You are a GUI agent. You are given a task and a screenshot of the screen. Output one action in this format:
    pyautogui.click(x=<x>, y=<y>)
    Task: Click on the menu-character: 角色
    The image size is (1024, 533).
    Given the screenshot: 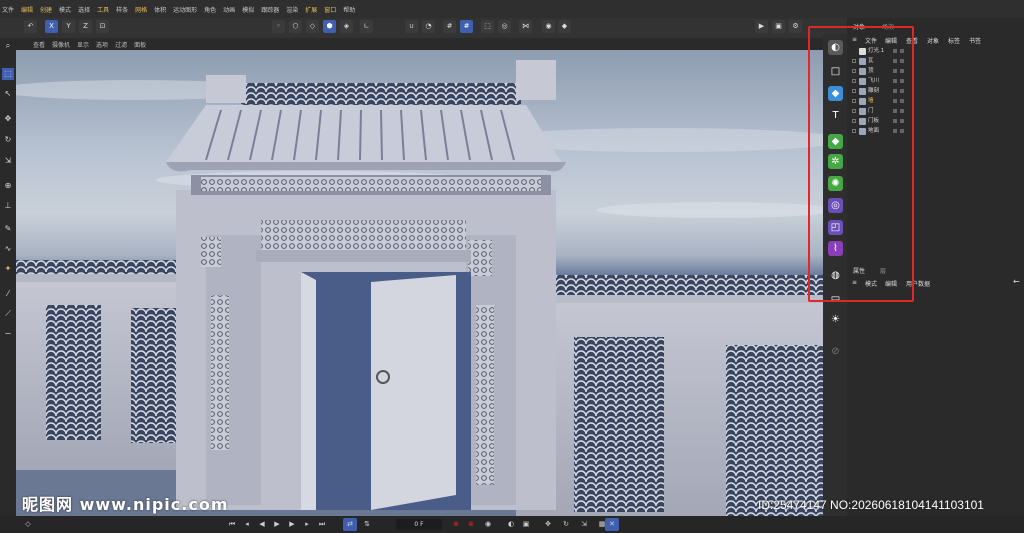 What is the action you would take?
    pyautogui.click(x=210, y=9)
    